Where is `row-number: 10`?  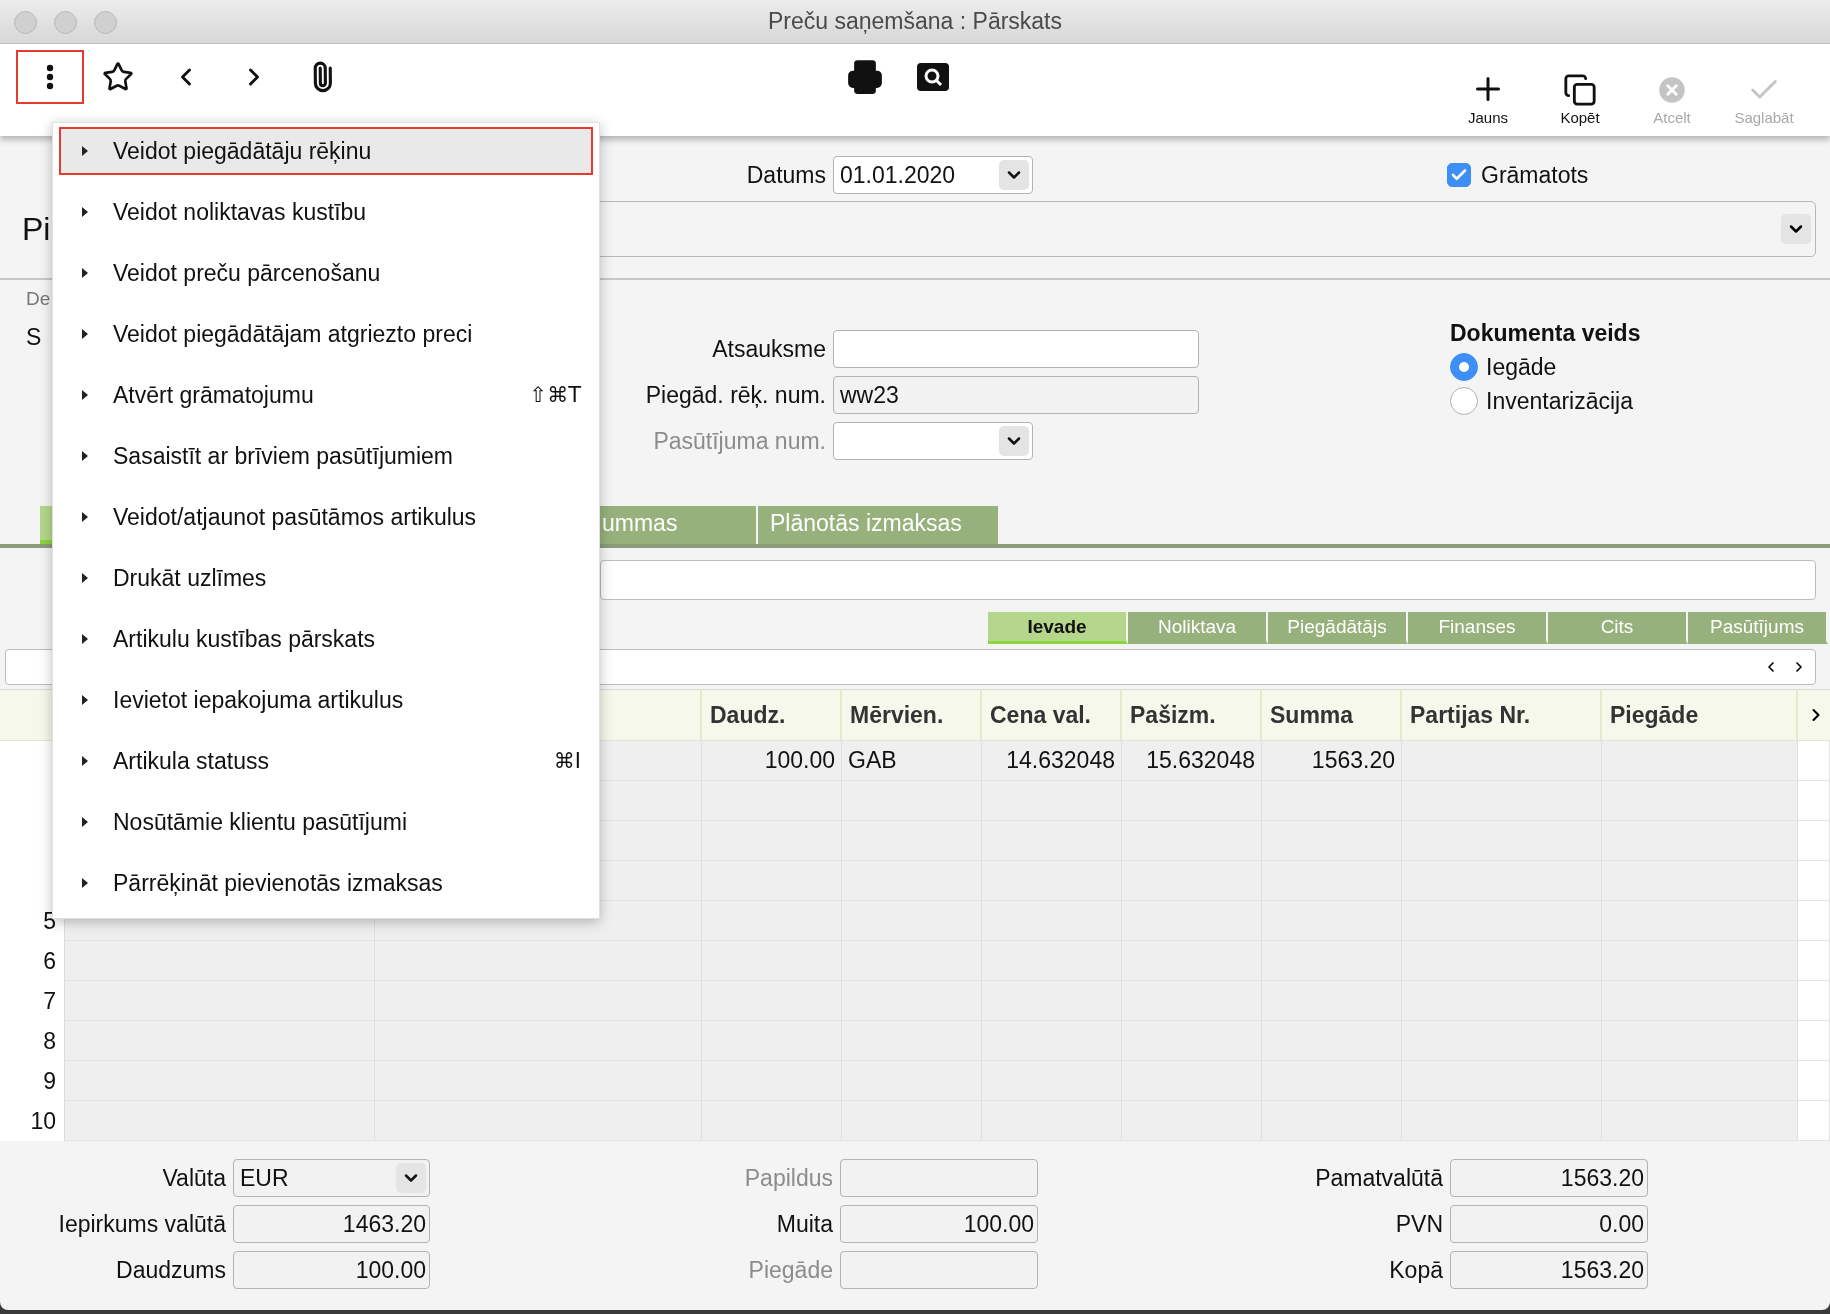 row-number: 10 is located at coordinates (32, 1121).